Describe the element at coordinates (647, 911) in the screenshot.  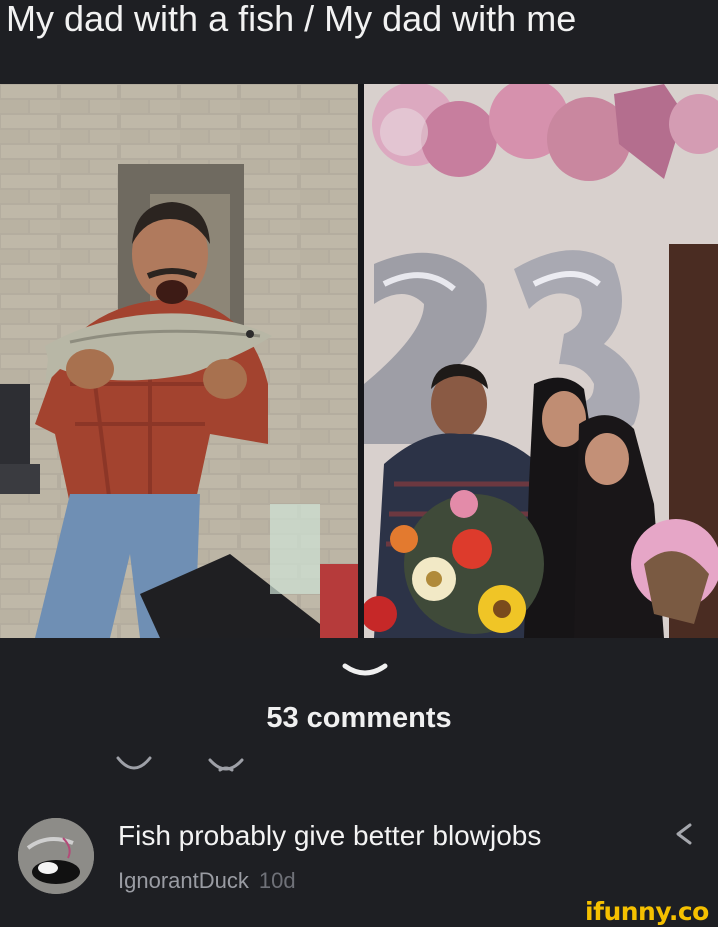
I see `ifunny-watermark: ifunny.co` at that location.